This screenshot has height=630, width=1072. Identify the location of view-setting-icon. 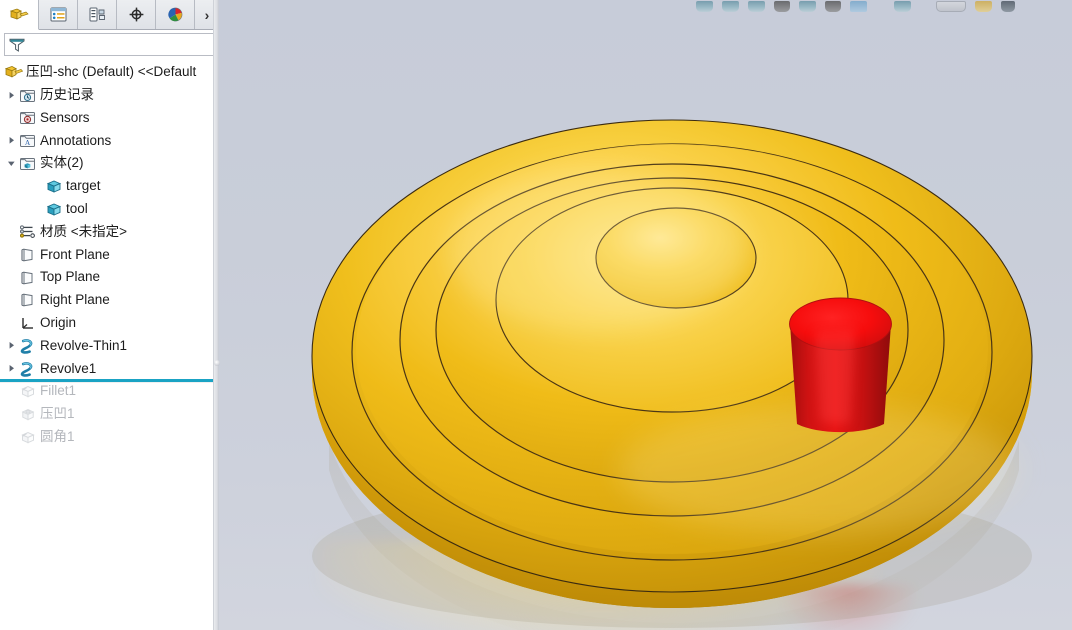
(983, 6).